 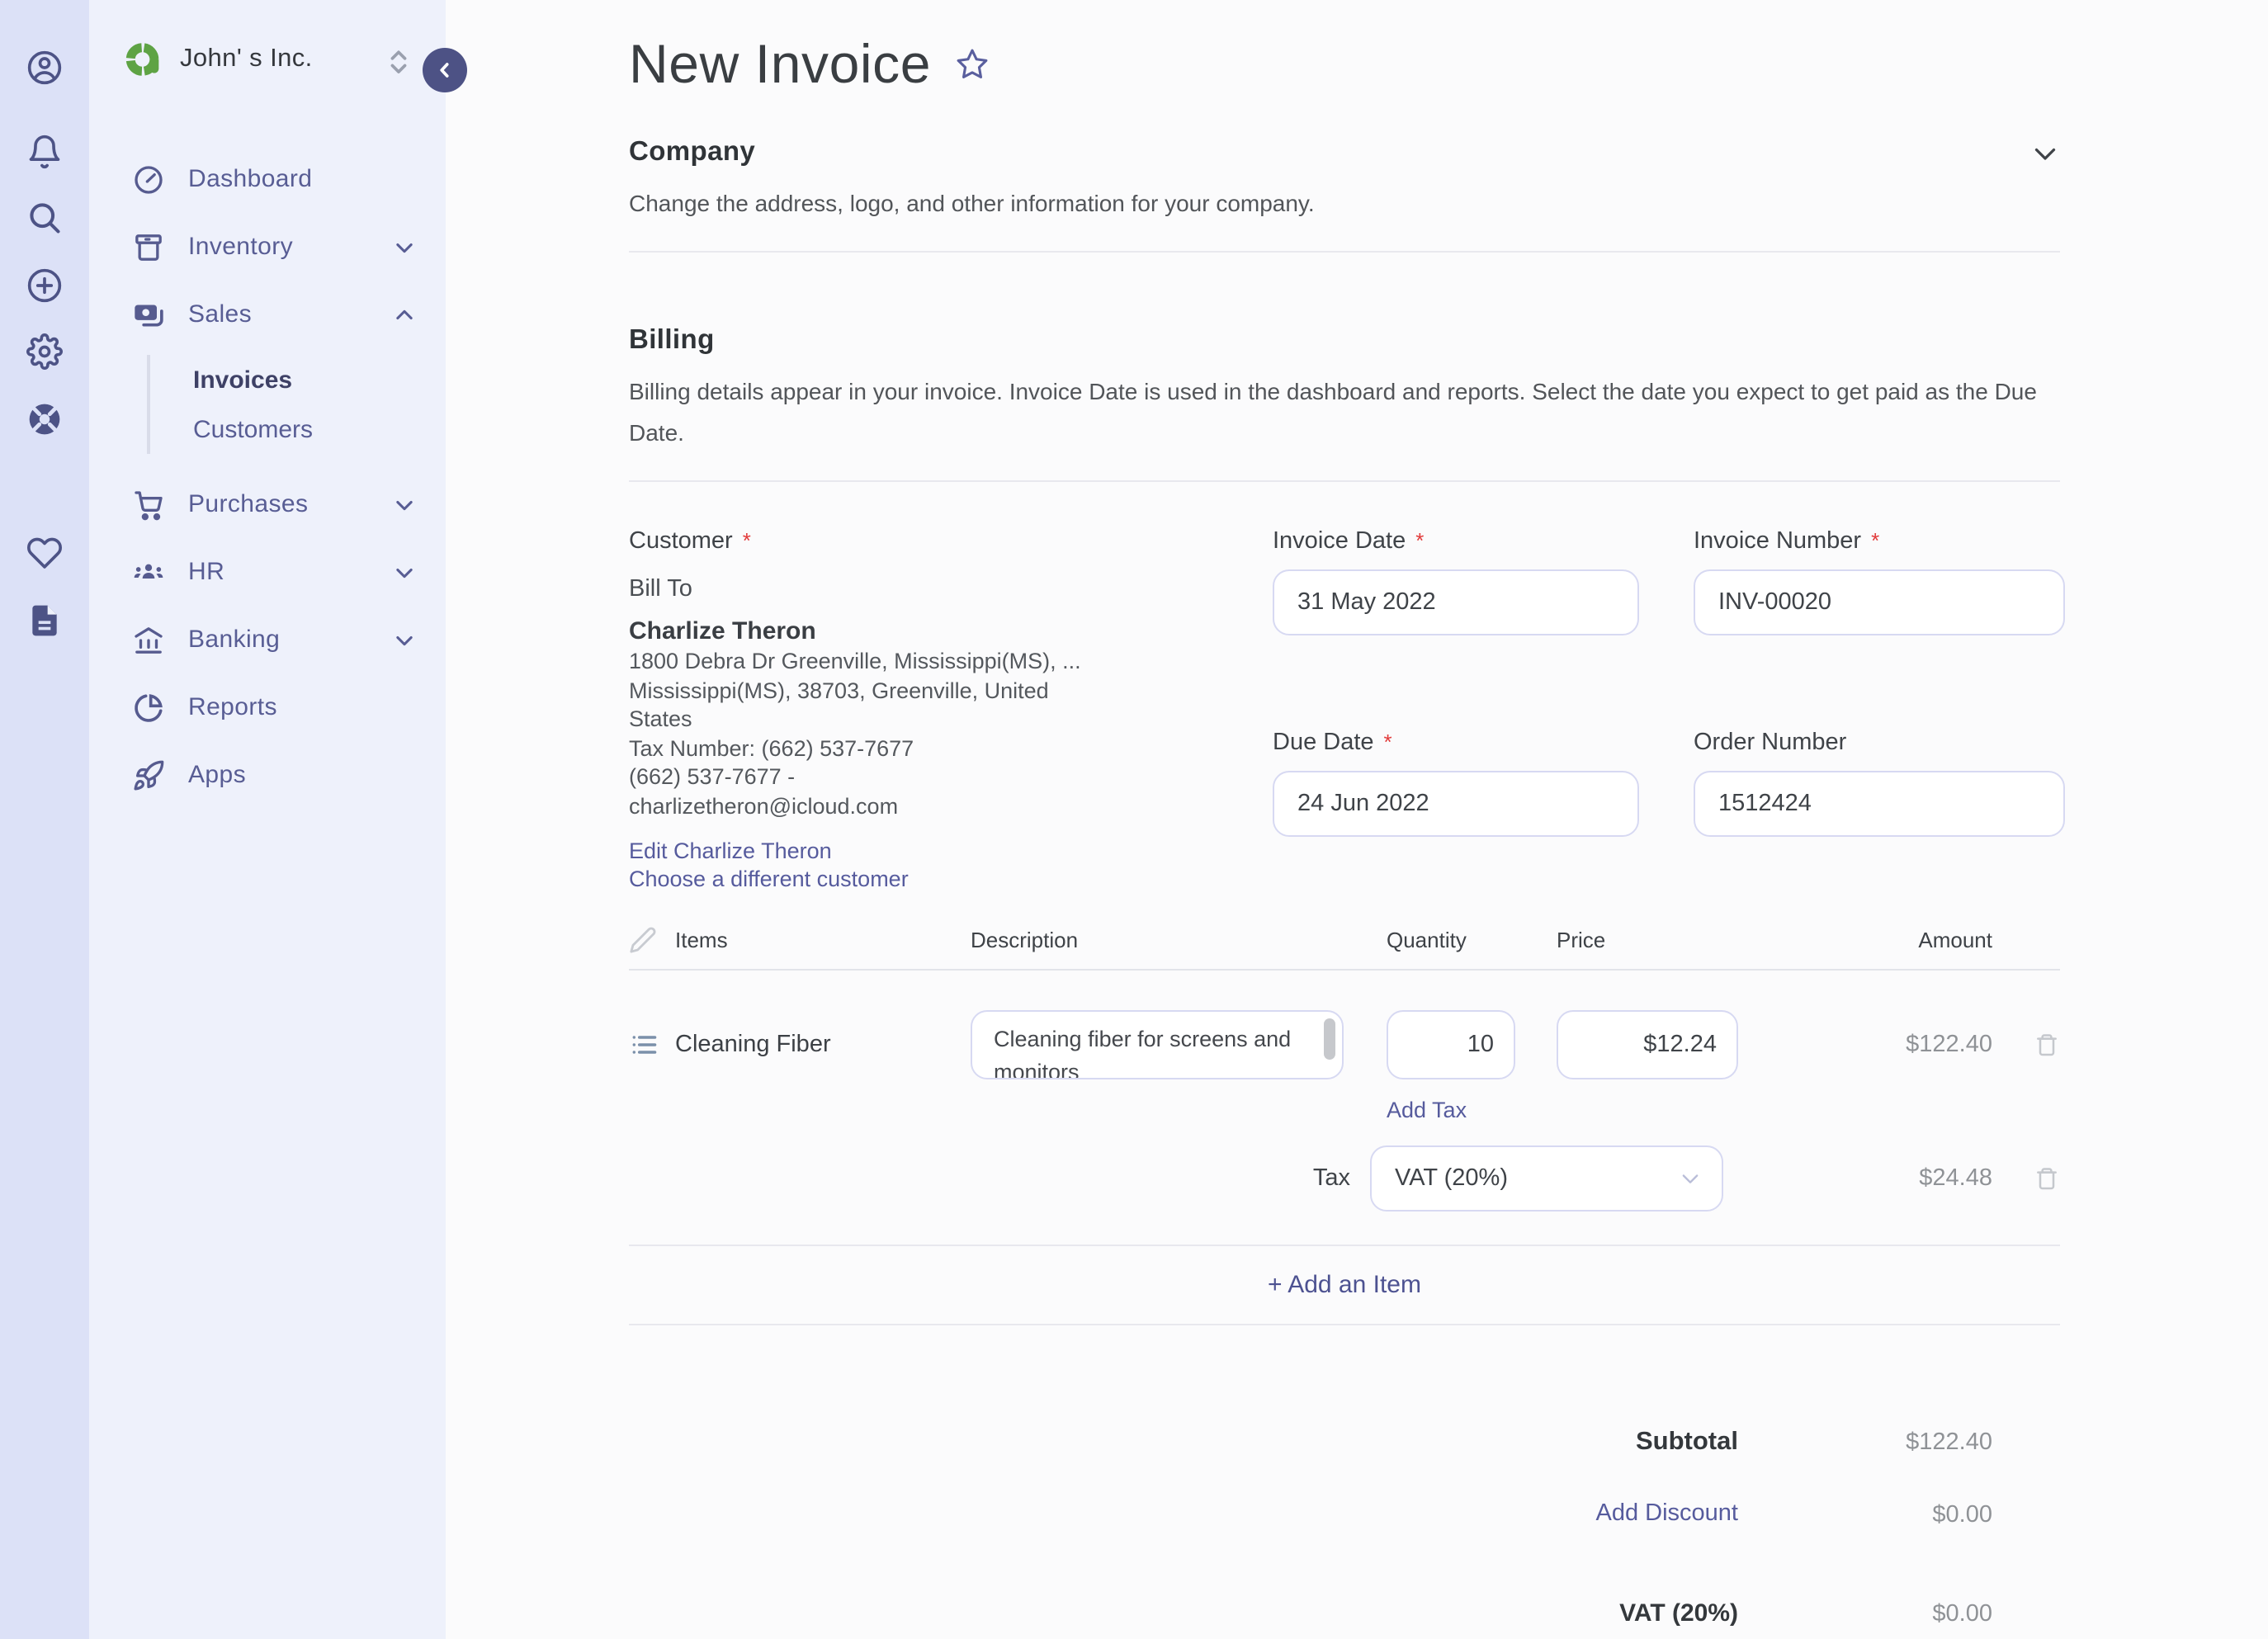 I want to click on support-icon, so click(x=44, y=419).